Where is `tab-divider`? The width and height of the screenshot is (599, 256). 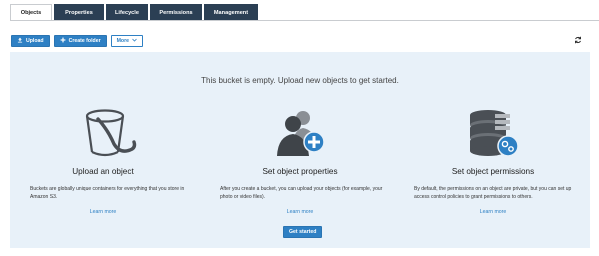 tab-divider is located at coordinates (304, 20).